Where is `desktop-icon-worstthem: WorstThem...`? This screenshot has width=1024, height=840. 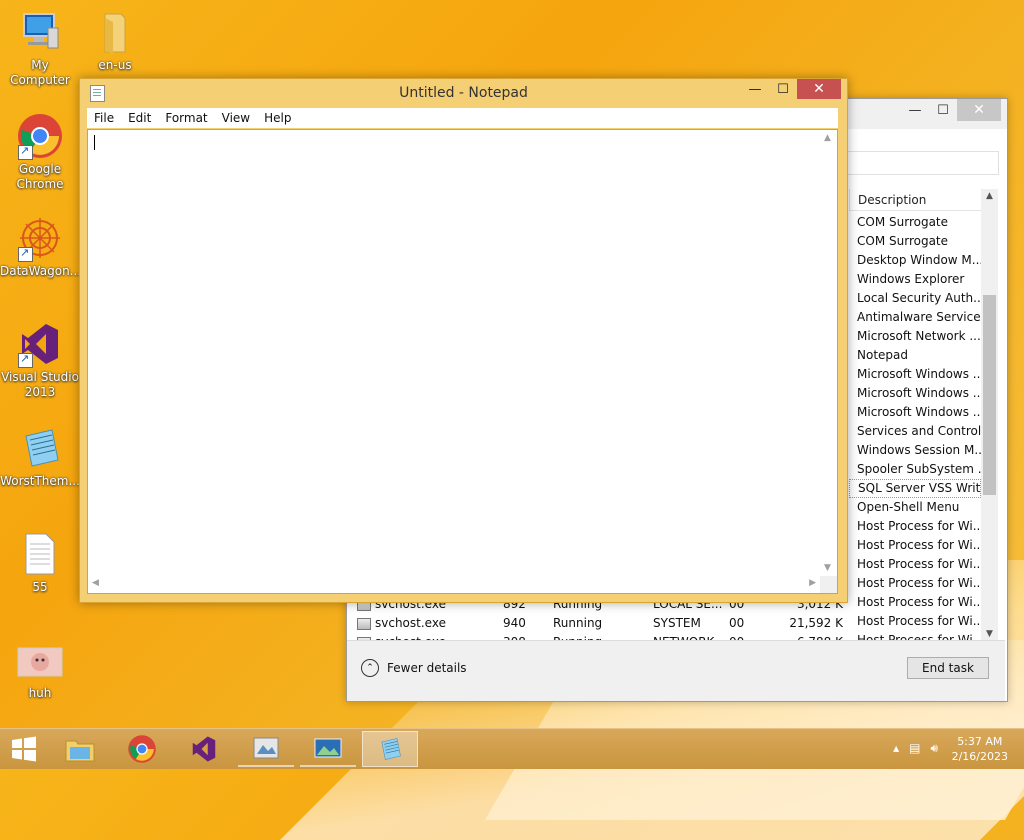
desktop-icon-worstthem: WorstThem... is located at coordinates (40, 456).